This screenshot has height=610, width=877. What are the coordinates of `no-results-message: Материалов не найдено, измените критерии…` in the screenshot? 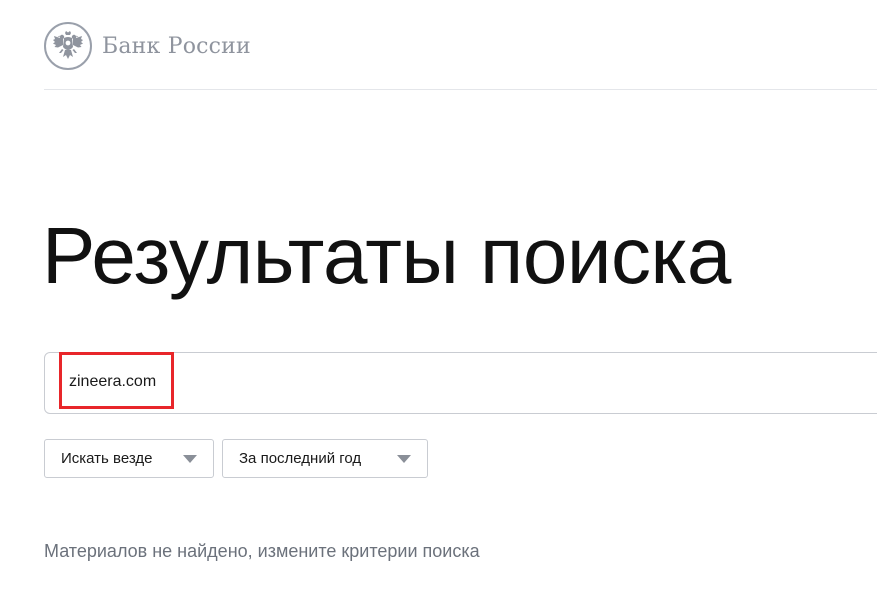 It's located at (262, 551).